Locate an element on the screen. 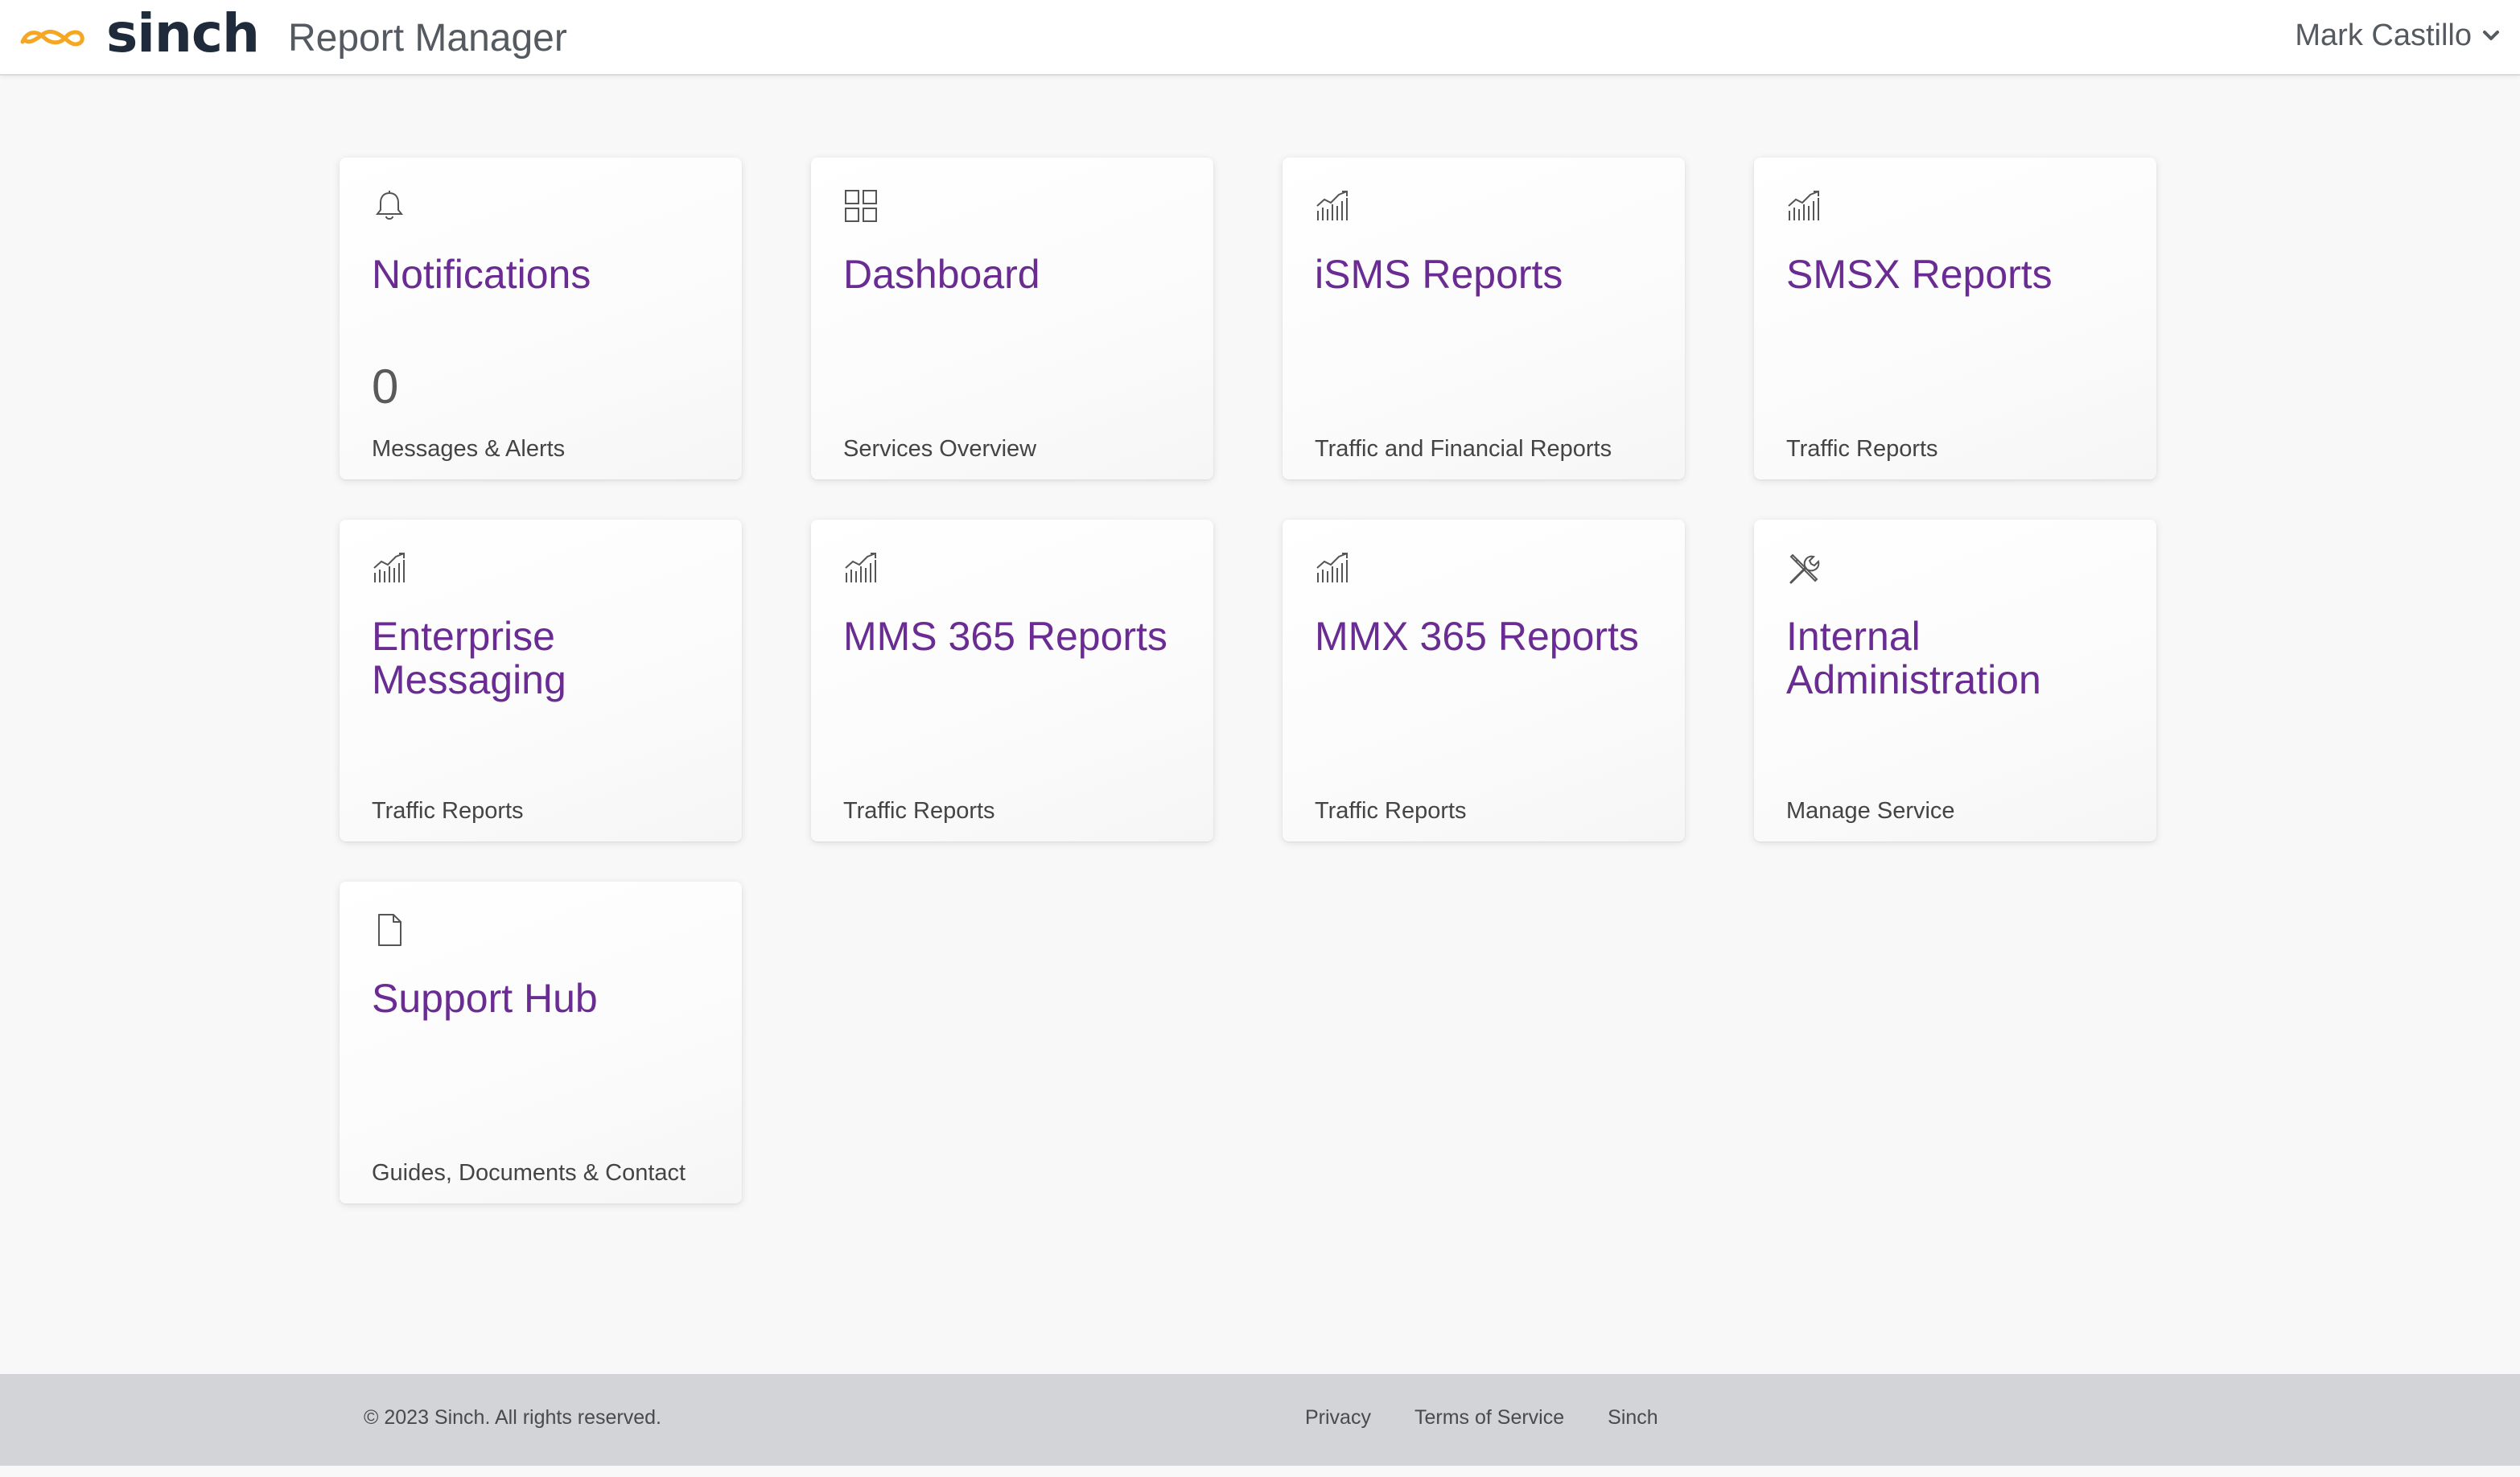 This screenshot has width=2520, height=1477. card-title: iSMS Reports is located at coordinates (1439, 274).